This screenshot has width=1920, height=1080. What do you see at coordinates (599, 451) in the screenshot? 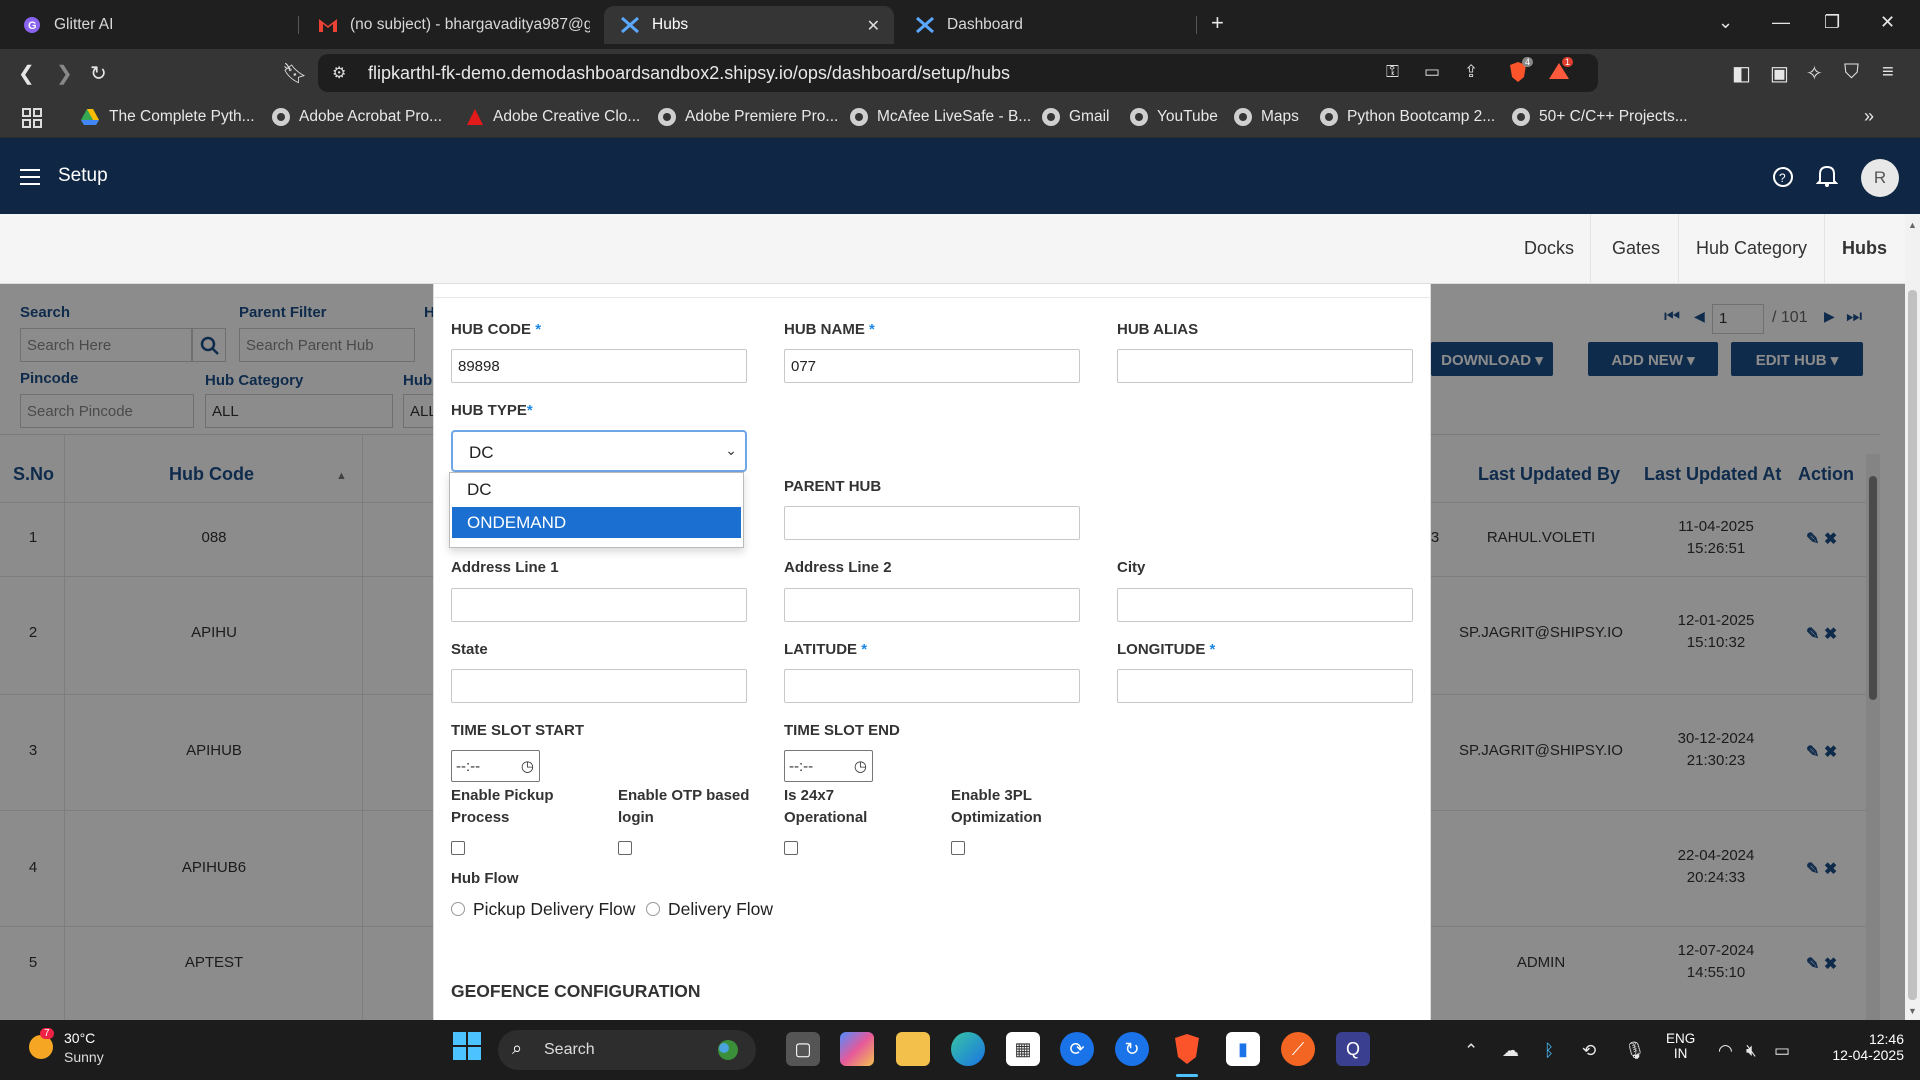
I see `hub-type-select: DC ⌄` at bounding box center [599, 451].